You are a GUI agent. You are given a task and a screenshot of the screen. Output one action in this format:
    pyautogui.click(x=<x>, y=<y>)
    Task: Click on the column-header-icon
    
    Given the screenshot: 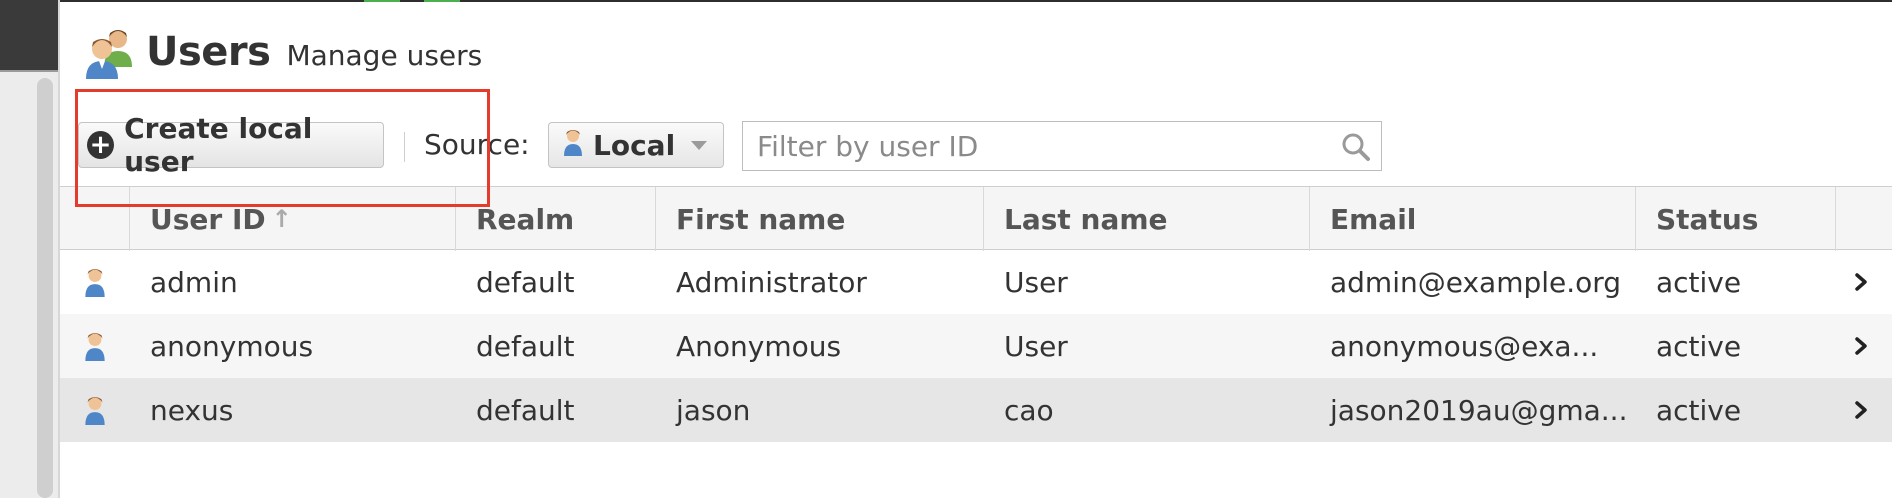 What is the action you would take?
    pyautogui.click(x=95, y=219)
    